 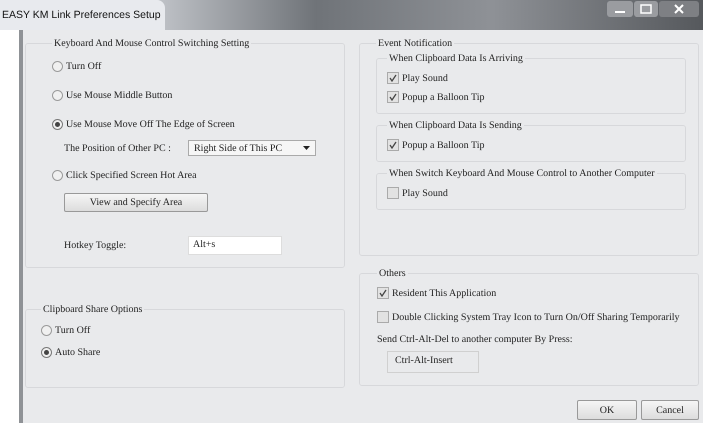 I want to click on group-title: When Switch Keyboard And Mouse Control to Another Computer, so click(x=522, y=173).